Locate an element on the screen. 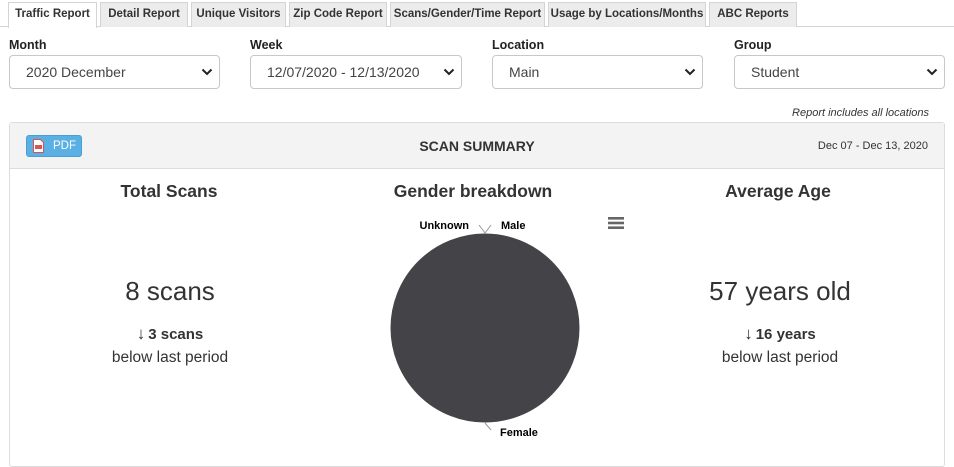 The height and width of the screenshot is (467, 954). average-age-delta-note: below last period is located at coordinates (780, 357).